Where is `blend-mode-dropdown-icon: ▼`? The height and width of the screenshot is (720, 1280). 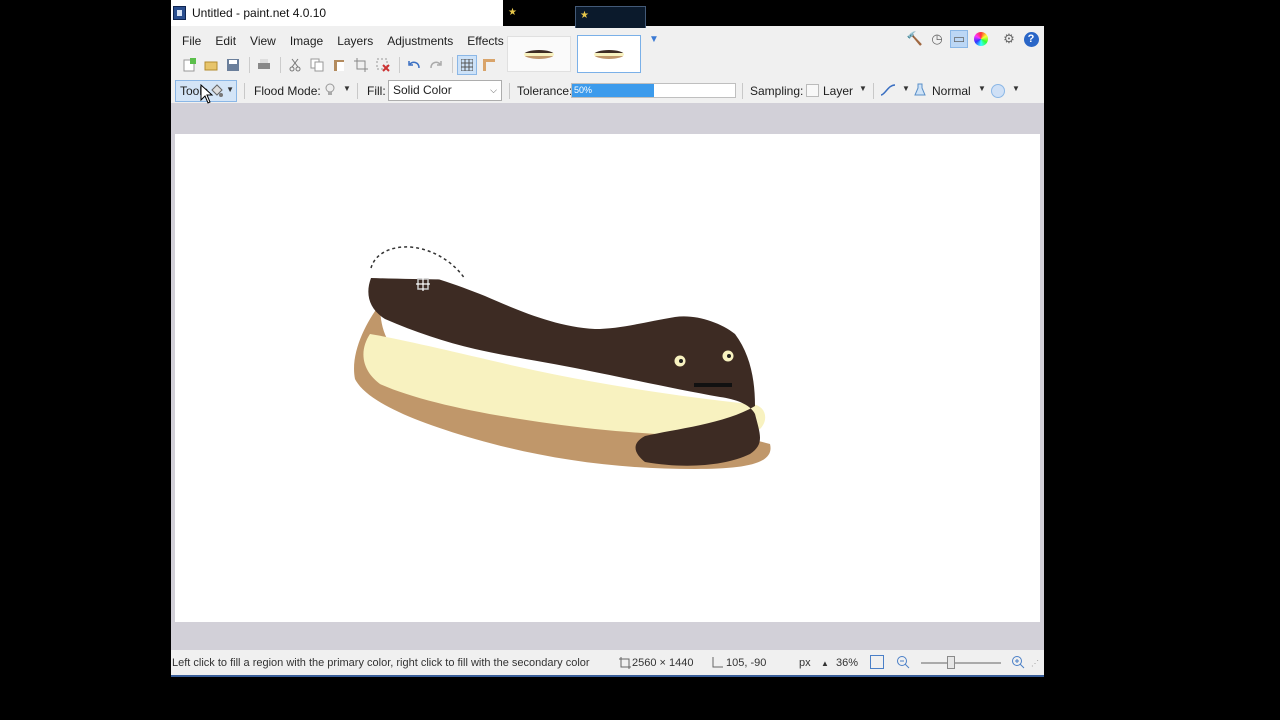
blend-mode-dropdown-icon: ▼ is located at coordinates (982, 88).